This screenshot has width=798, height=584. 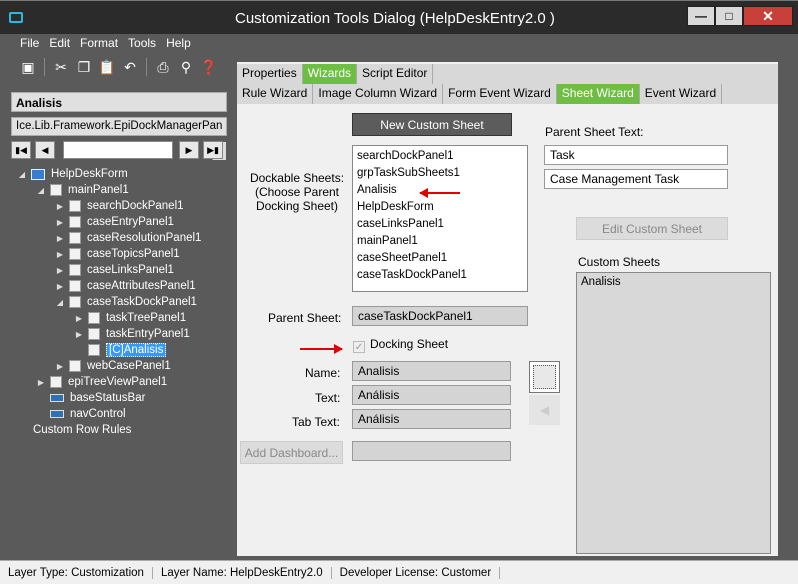 I want to click on help-icon: ❓, so click(x=209, y=67).